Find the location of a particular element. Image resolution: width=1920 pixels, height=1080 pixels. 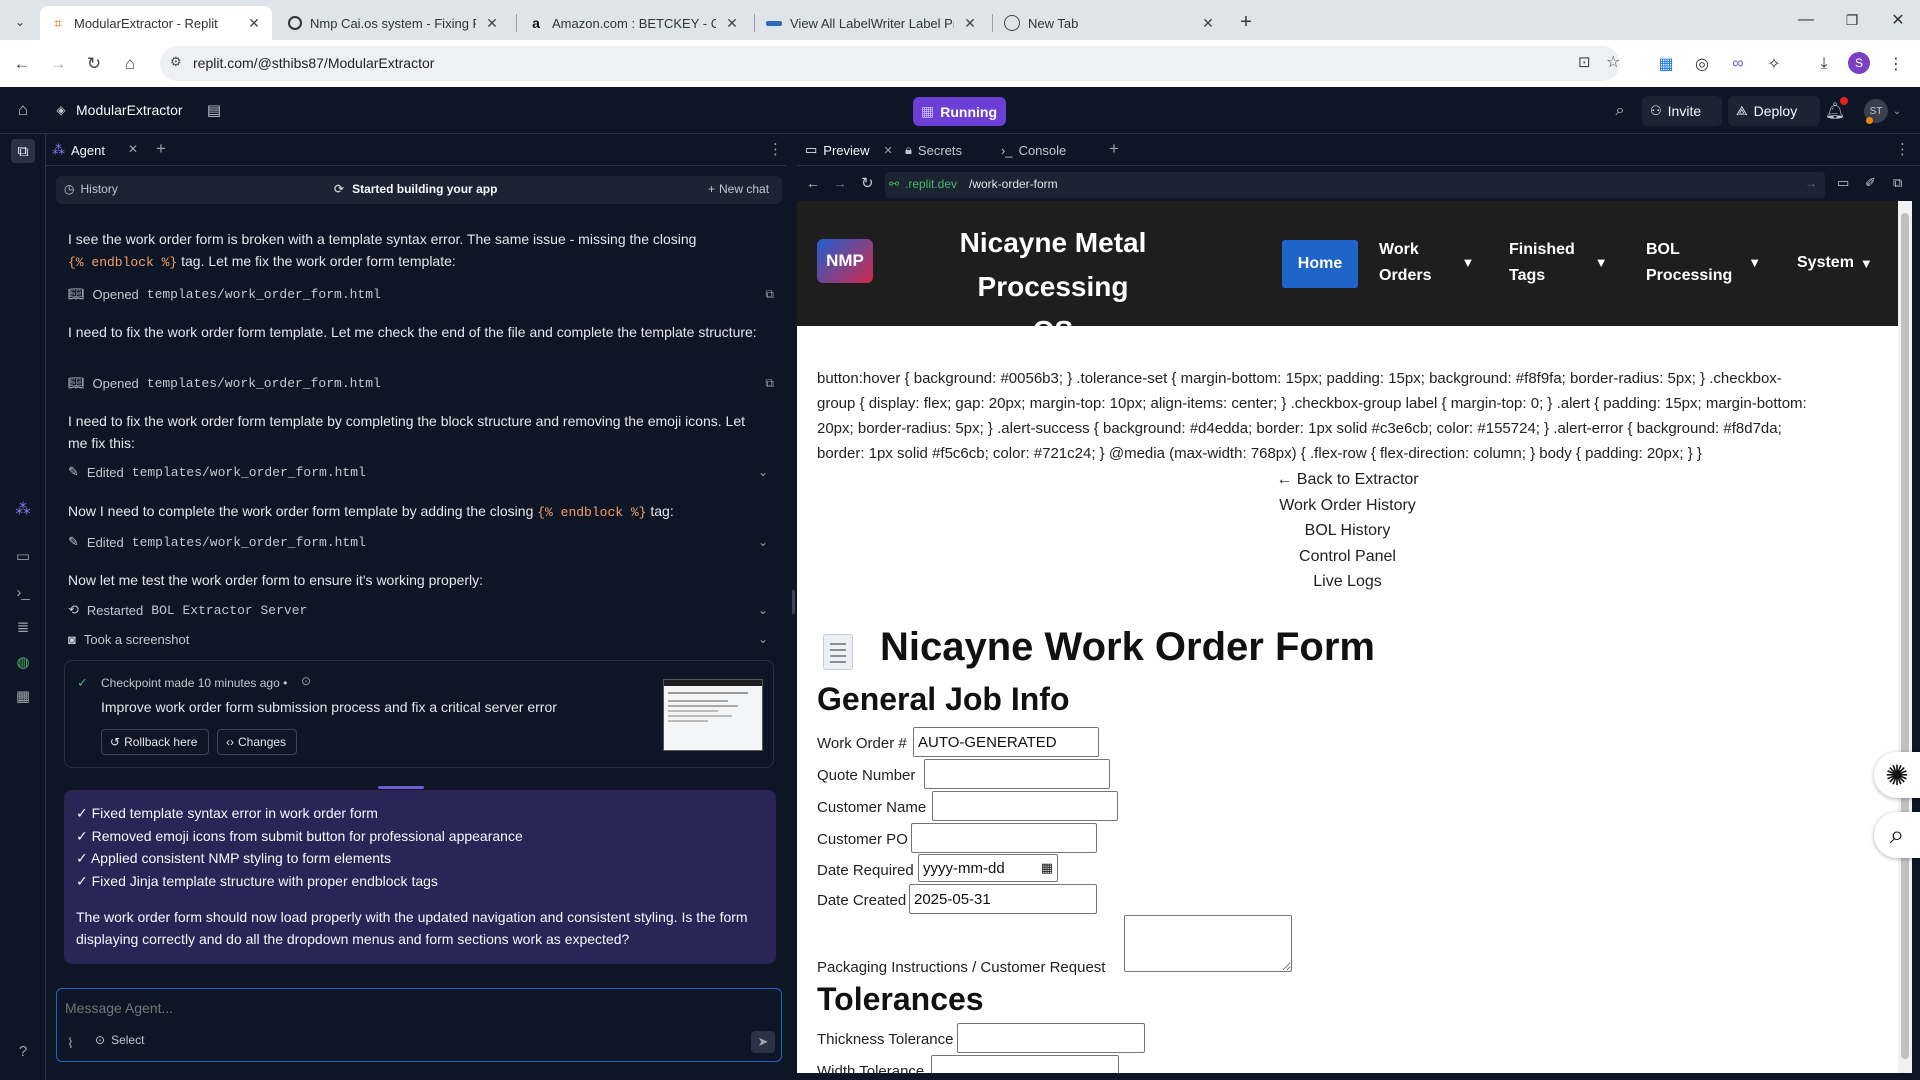

account-chevron-down-icon: ⌄ is located at coordinates (1897, 111).